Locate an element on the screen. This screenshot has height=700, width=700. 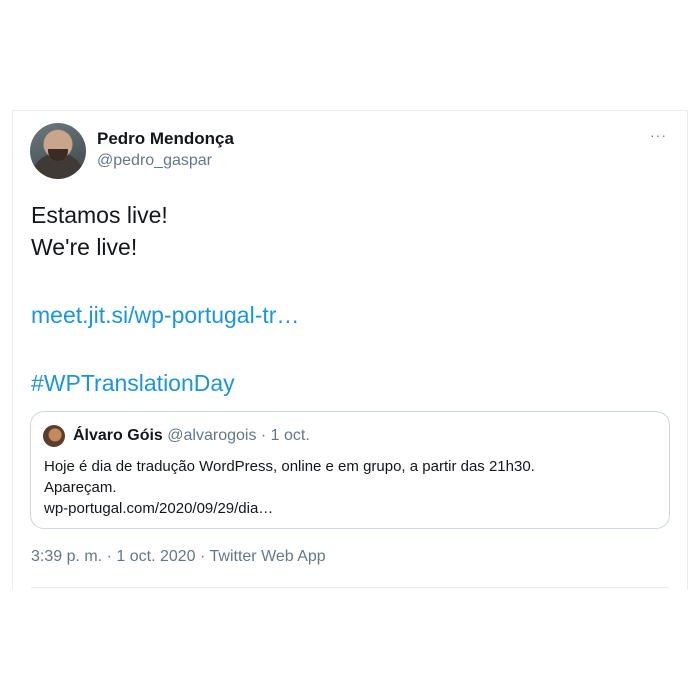
author-name: Pedro Mendonça is located at coordinates (165, 139).